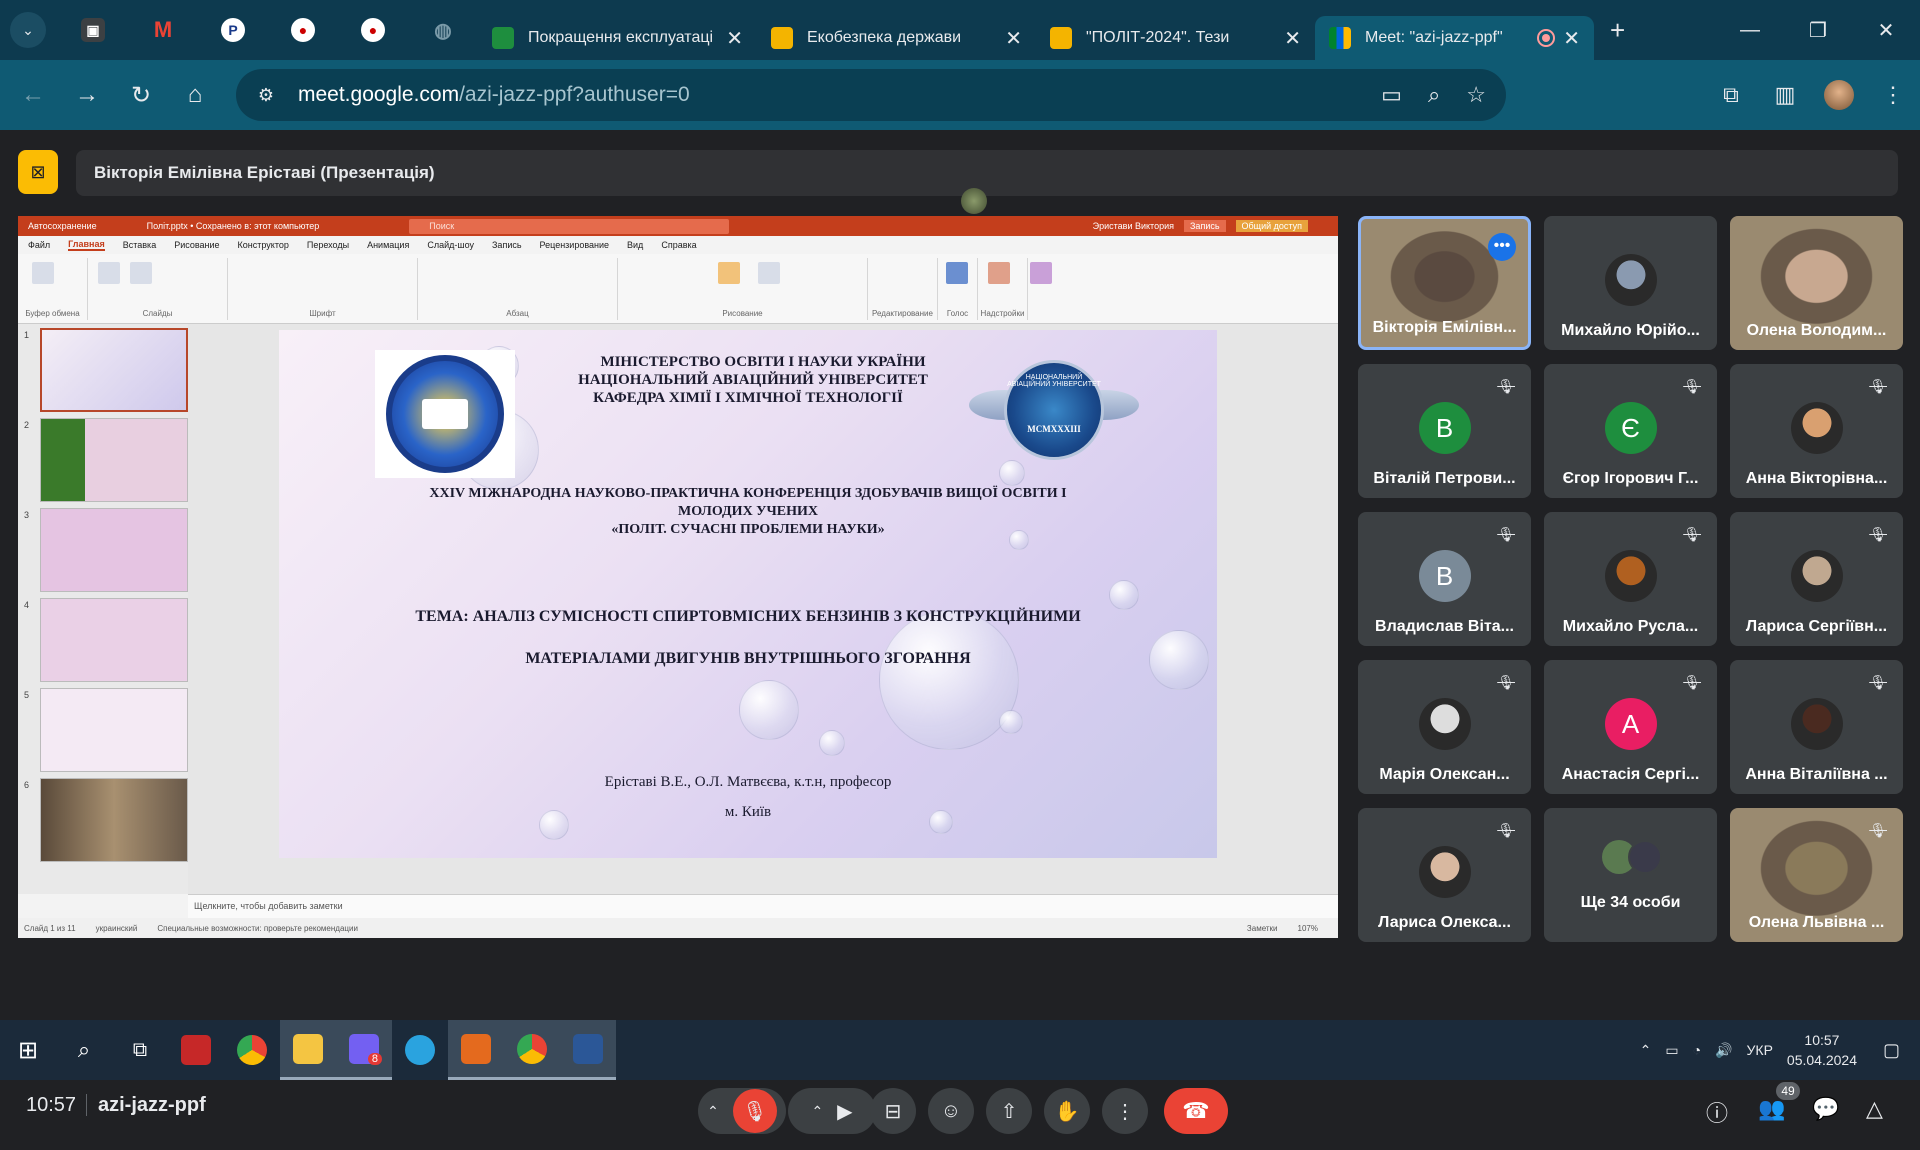  What do you see at coordinates (1617, 30) in the screenshot?
I see `new-tab-button: +` at bounding box center [1617, 30].